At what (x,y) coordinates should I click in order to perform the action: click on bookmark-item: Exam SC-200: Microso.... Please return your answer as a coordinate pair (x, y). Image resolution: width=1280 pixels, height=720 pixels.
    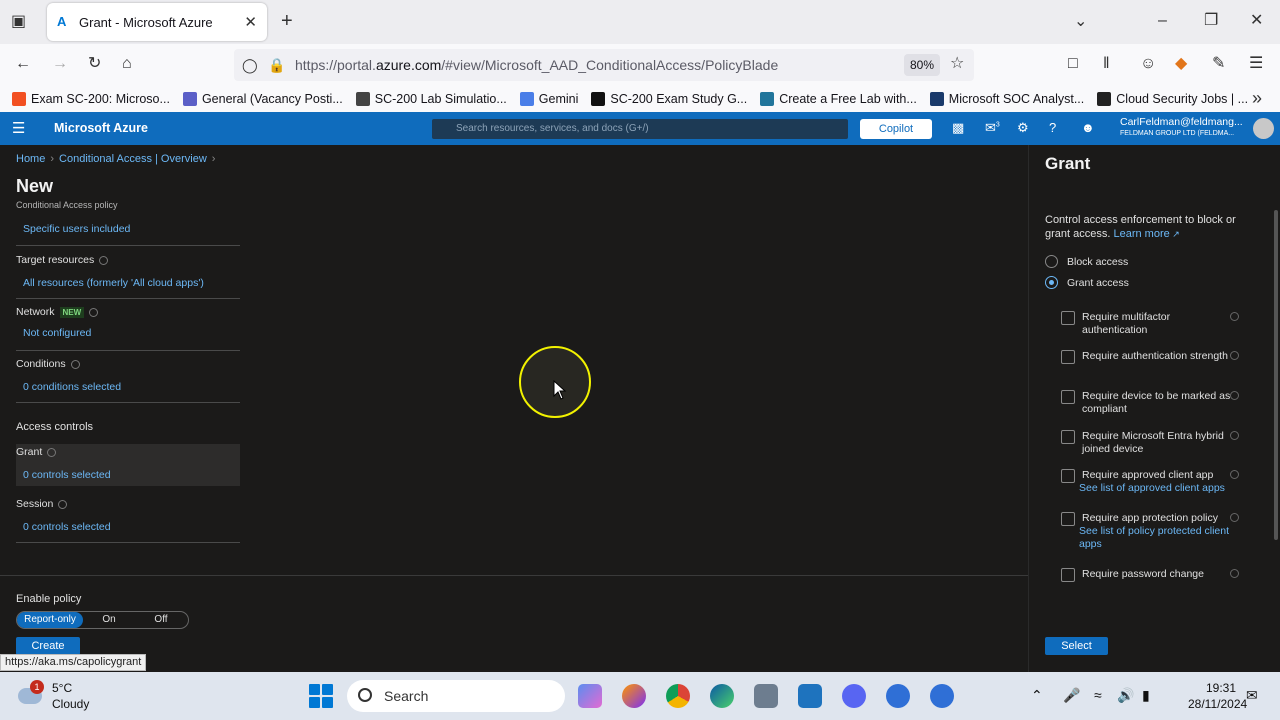
    Looking at the image, I should click on (91, 99).